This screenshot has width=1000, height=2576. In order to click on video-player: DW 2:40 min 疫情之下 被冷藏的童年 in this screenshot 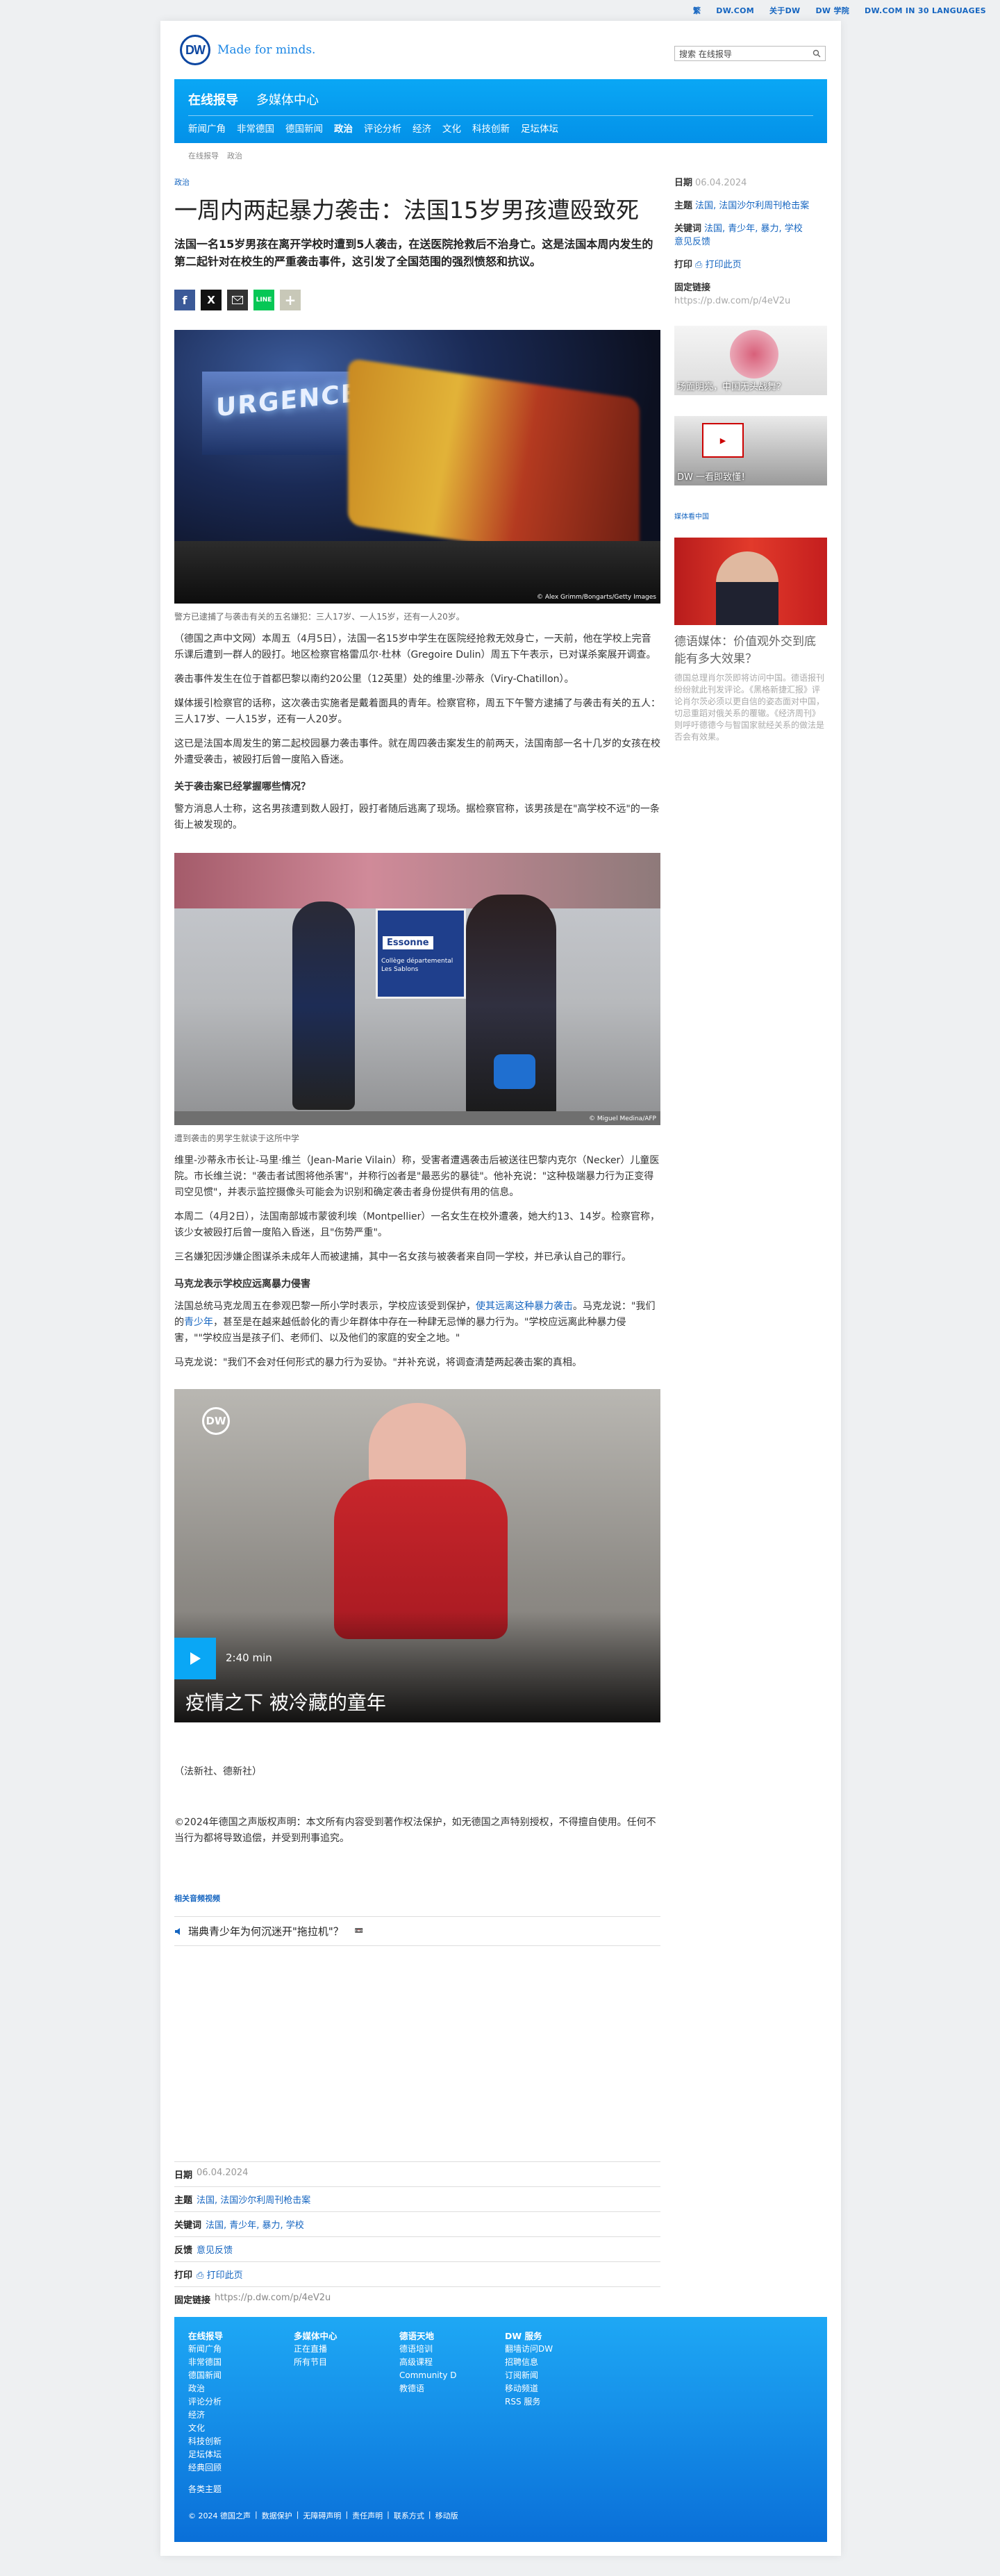, I will do `click(417, 1555)`.